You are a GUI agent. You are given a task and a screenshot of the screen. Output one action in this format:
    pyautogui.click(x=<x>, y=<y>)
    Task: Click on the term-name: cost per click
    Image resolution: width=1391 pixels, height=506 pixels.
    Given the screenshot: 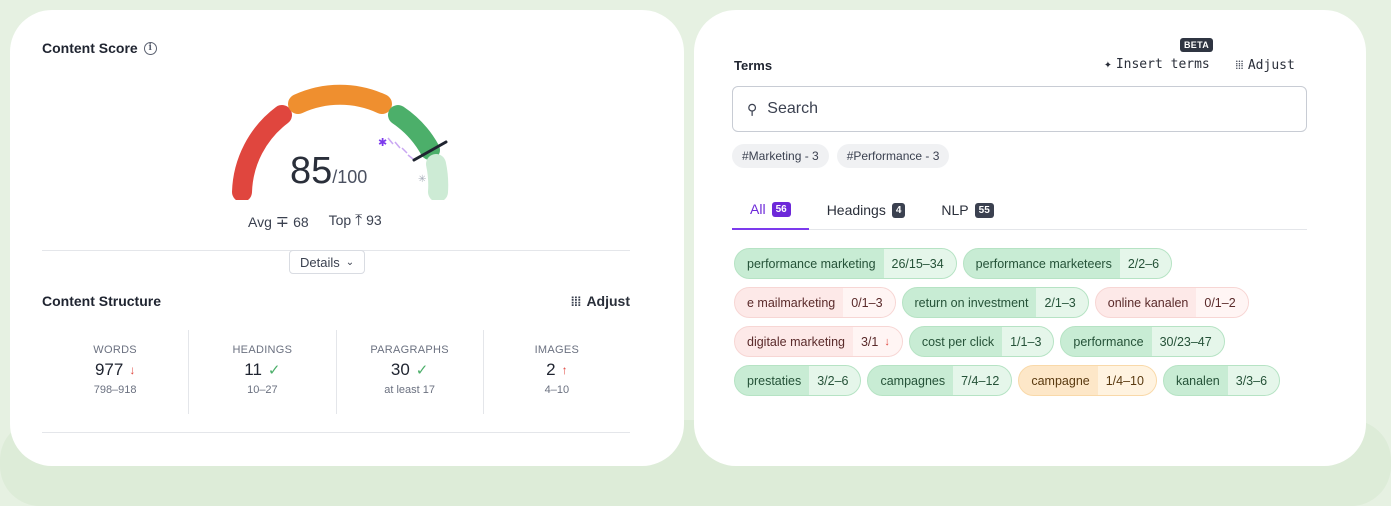 What is the action you would take?
    pyautogui.click(x=958, y=341)
    